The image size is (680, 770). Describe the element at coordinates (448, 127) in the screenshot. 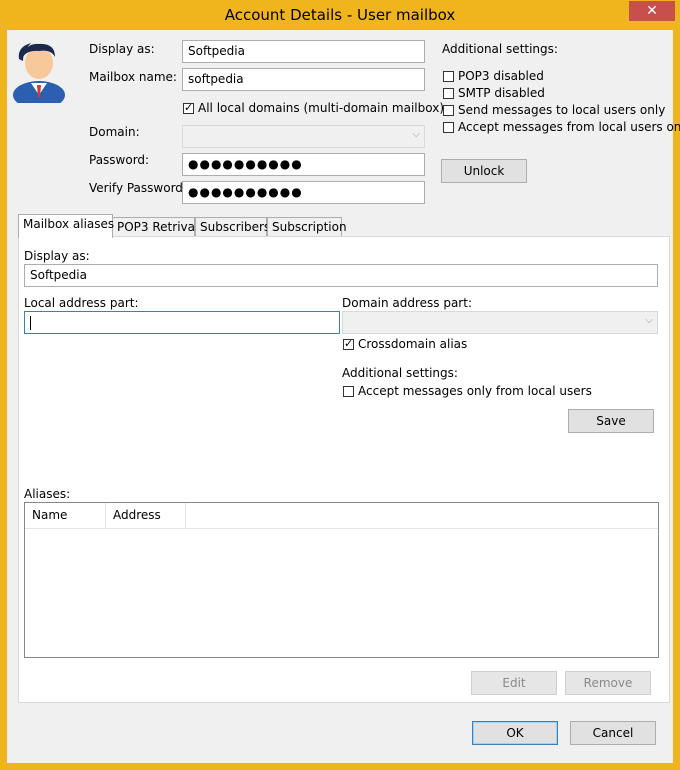

I see `accept-local-only-checkbox` at that location.